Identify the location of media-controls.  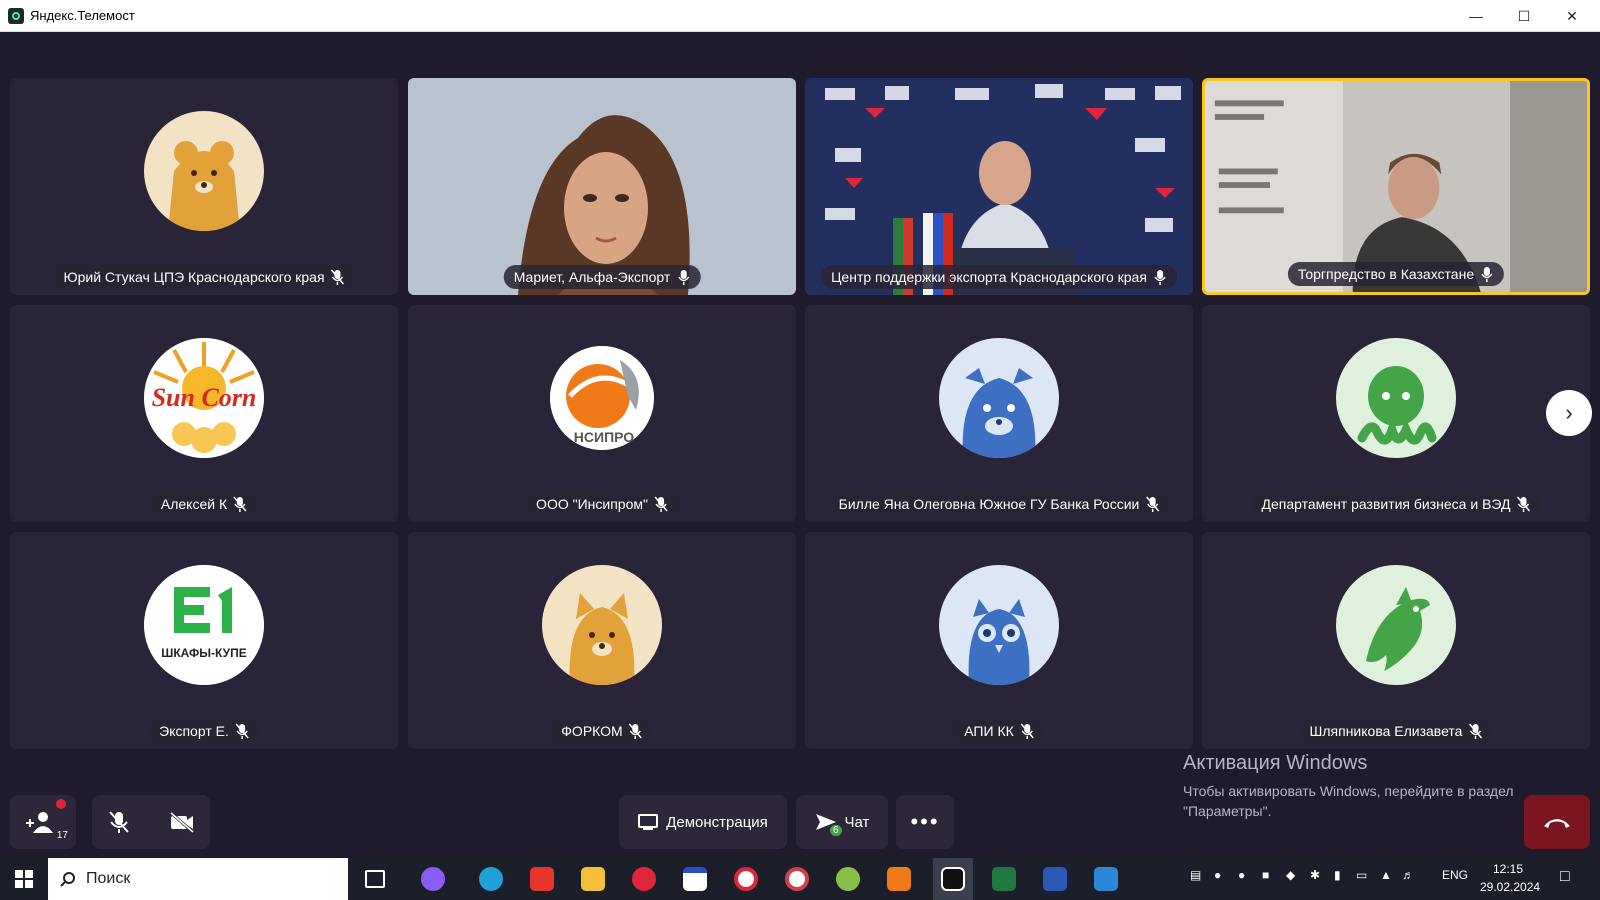
(151, 822).